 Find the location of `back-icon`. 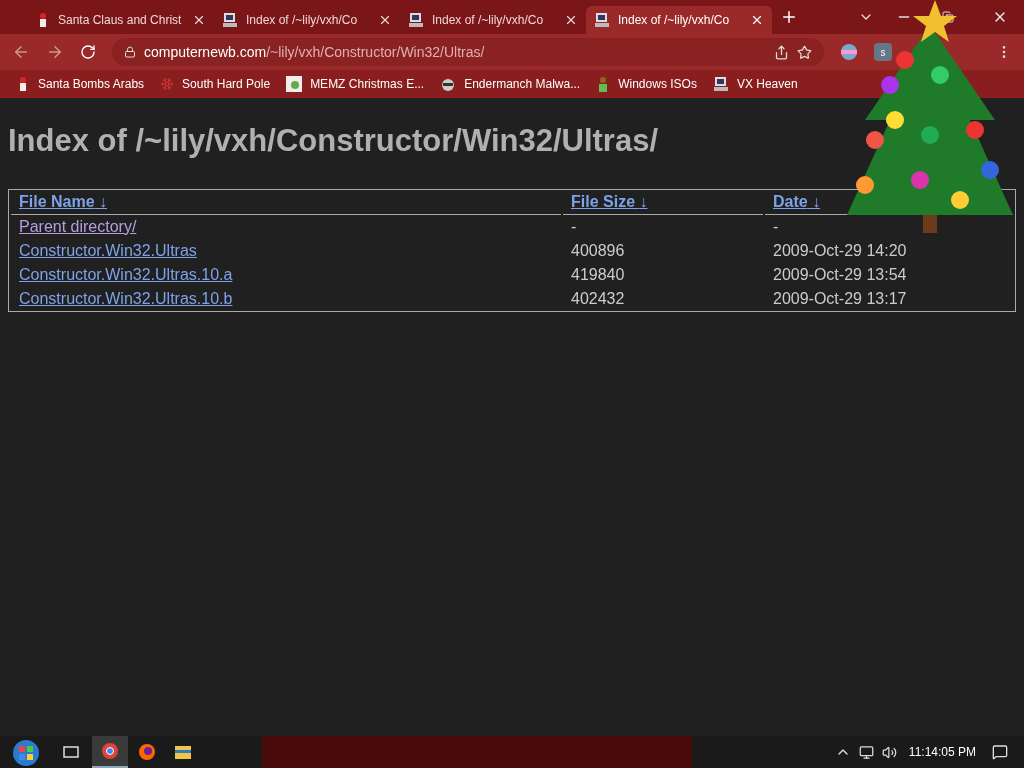

back-icon is located at coordinates (21, 52).